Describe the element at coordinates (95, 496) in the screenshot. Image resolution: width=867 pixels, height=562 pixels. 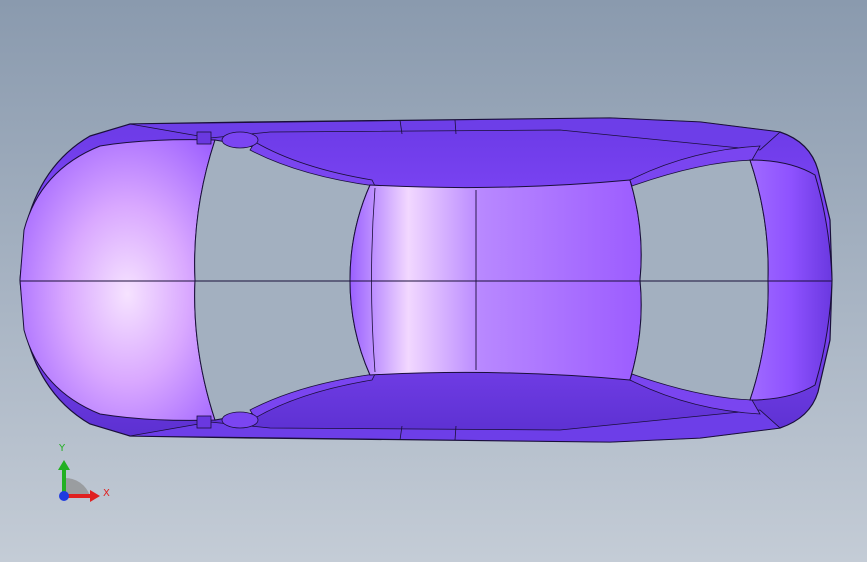
I see `x-axis-arrowhead` at that location.